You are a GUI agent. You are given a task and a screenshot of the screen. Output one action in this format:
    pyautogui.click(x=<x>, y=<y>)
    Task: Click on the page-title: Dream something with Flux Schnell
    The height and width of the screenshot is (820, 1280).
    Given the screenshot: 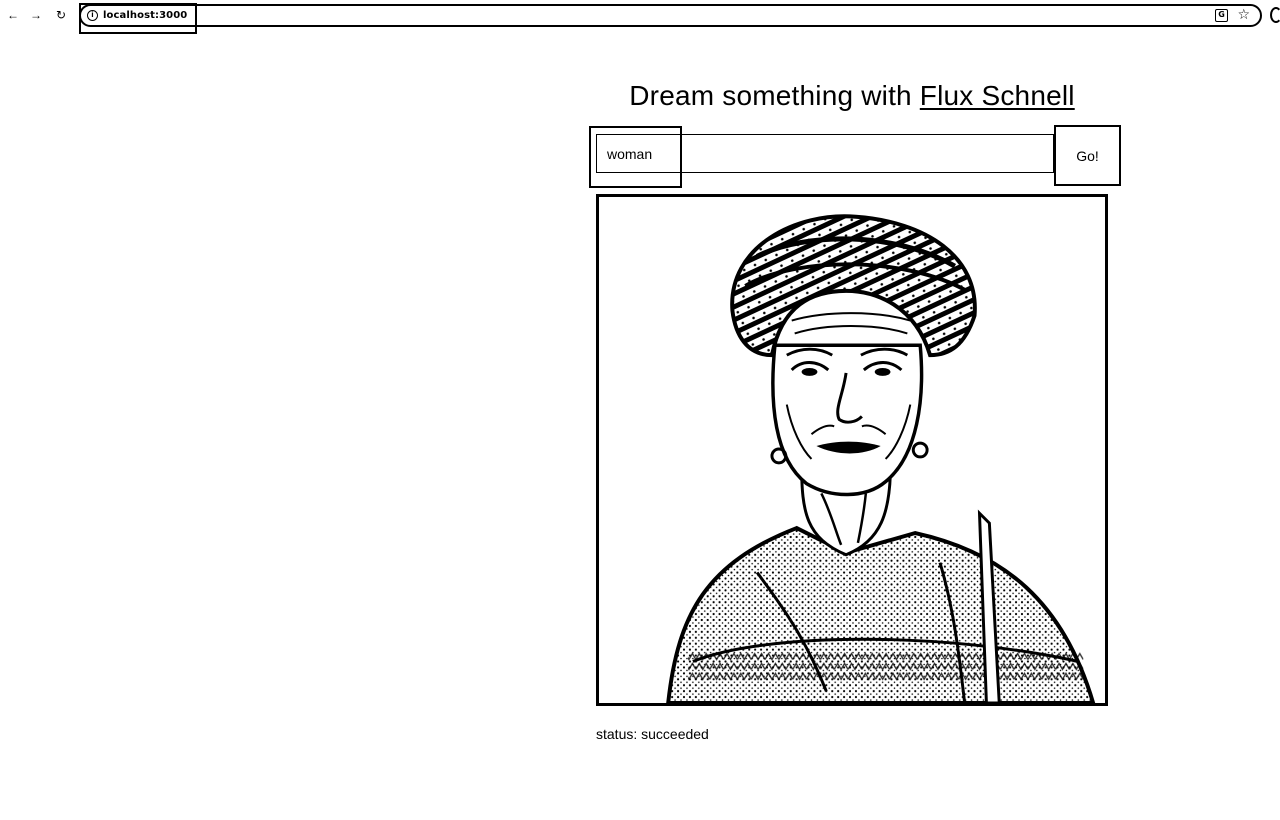 What is the action you would take?
    pyautogui.click(x=852, y=96)
    